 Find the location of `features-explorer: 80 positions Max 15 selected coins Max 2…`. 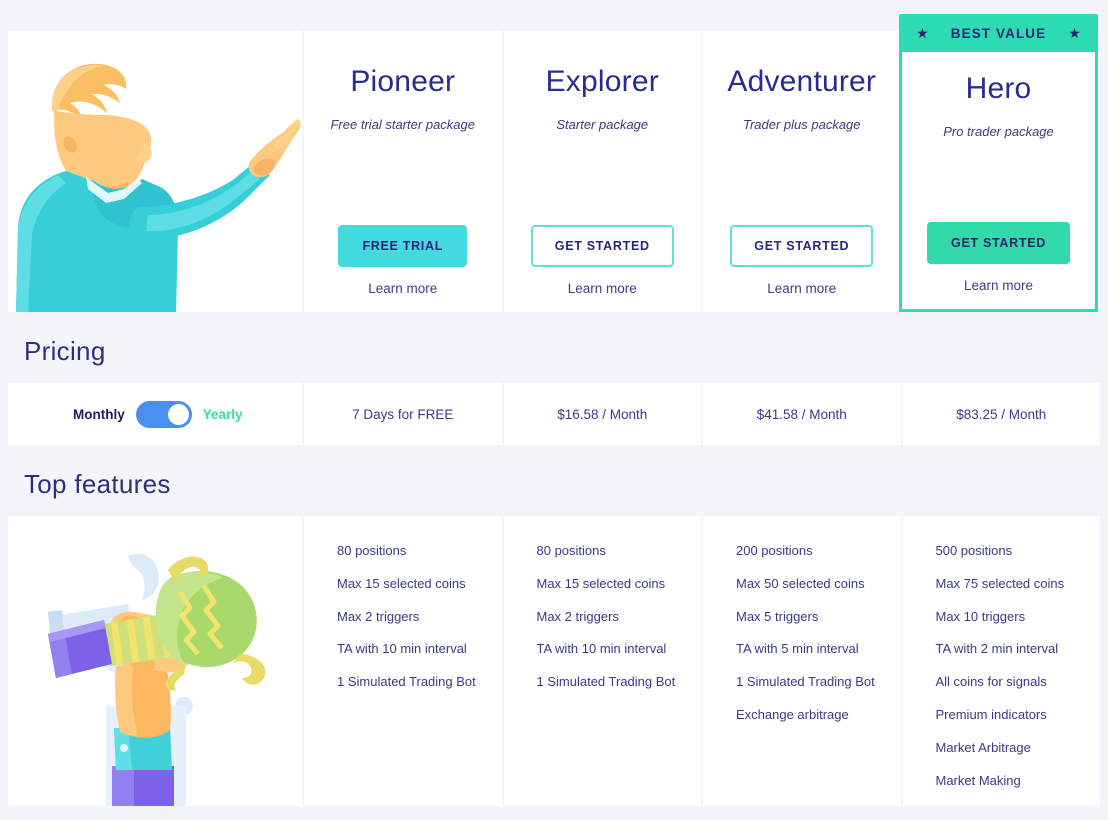

features-explorer: 80 positions Max 15 selected coins Max 2… is located at coordinates (602, 661).